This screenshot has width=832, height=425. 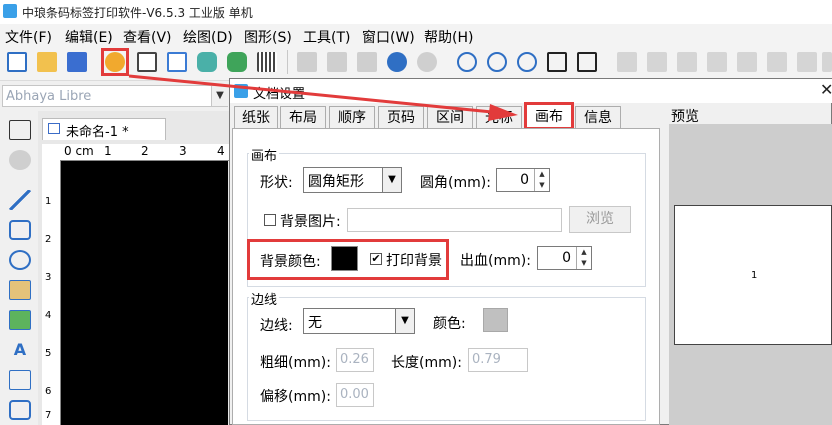 I want to click on annotation-arrow, so click(x=323, y=97).